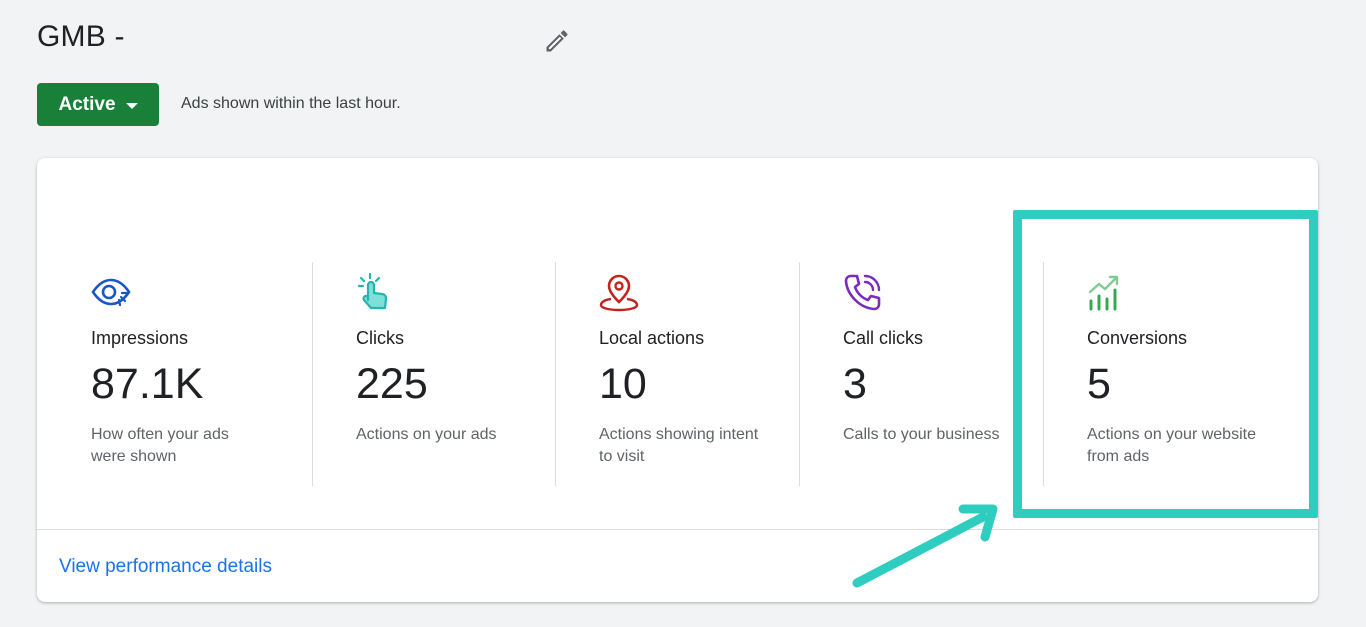  Describe the element at coordinates (1099, 384) in the screenshot. I see `metric-value: 5` at that location.